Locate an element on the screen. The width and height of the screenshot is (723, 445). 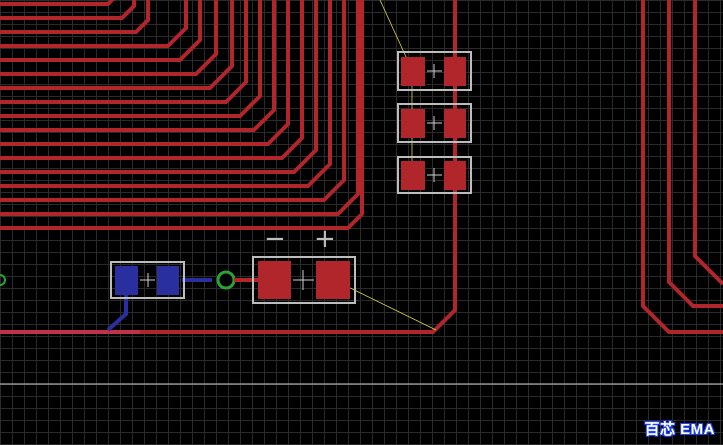
brand-watermark: 百芯 EMA is located at coordinates (679, 429).